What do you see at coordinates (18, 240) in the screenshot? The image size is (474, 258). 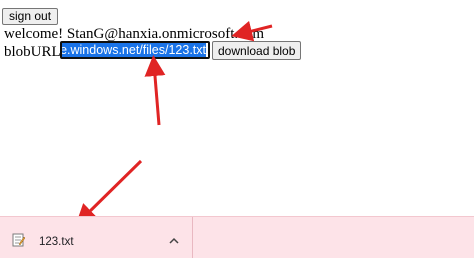 I see `text-file-icon` at bounding box center [18, 240].